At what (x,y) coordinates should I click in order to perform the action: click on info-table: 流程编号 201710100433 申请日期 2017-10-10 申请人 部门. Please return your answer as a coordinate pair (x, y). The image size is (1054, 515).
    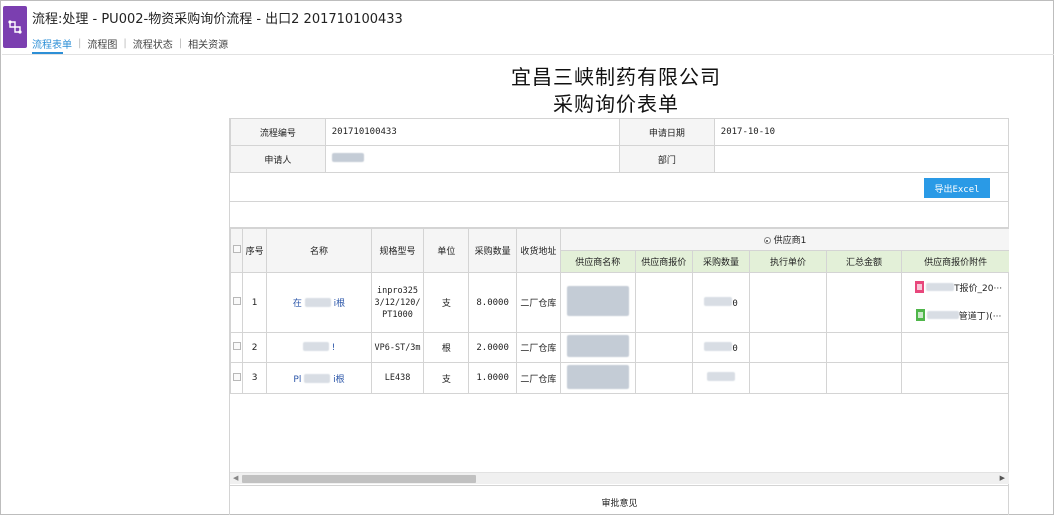
    Looking at the image, I should click on (620, 145).